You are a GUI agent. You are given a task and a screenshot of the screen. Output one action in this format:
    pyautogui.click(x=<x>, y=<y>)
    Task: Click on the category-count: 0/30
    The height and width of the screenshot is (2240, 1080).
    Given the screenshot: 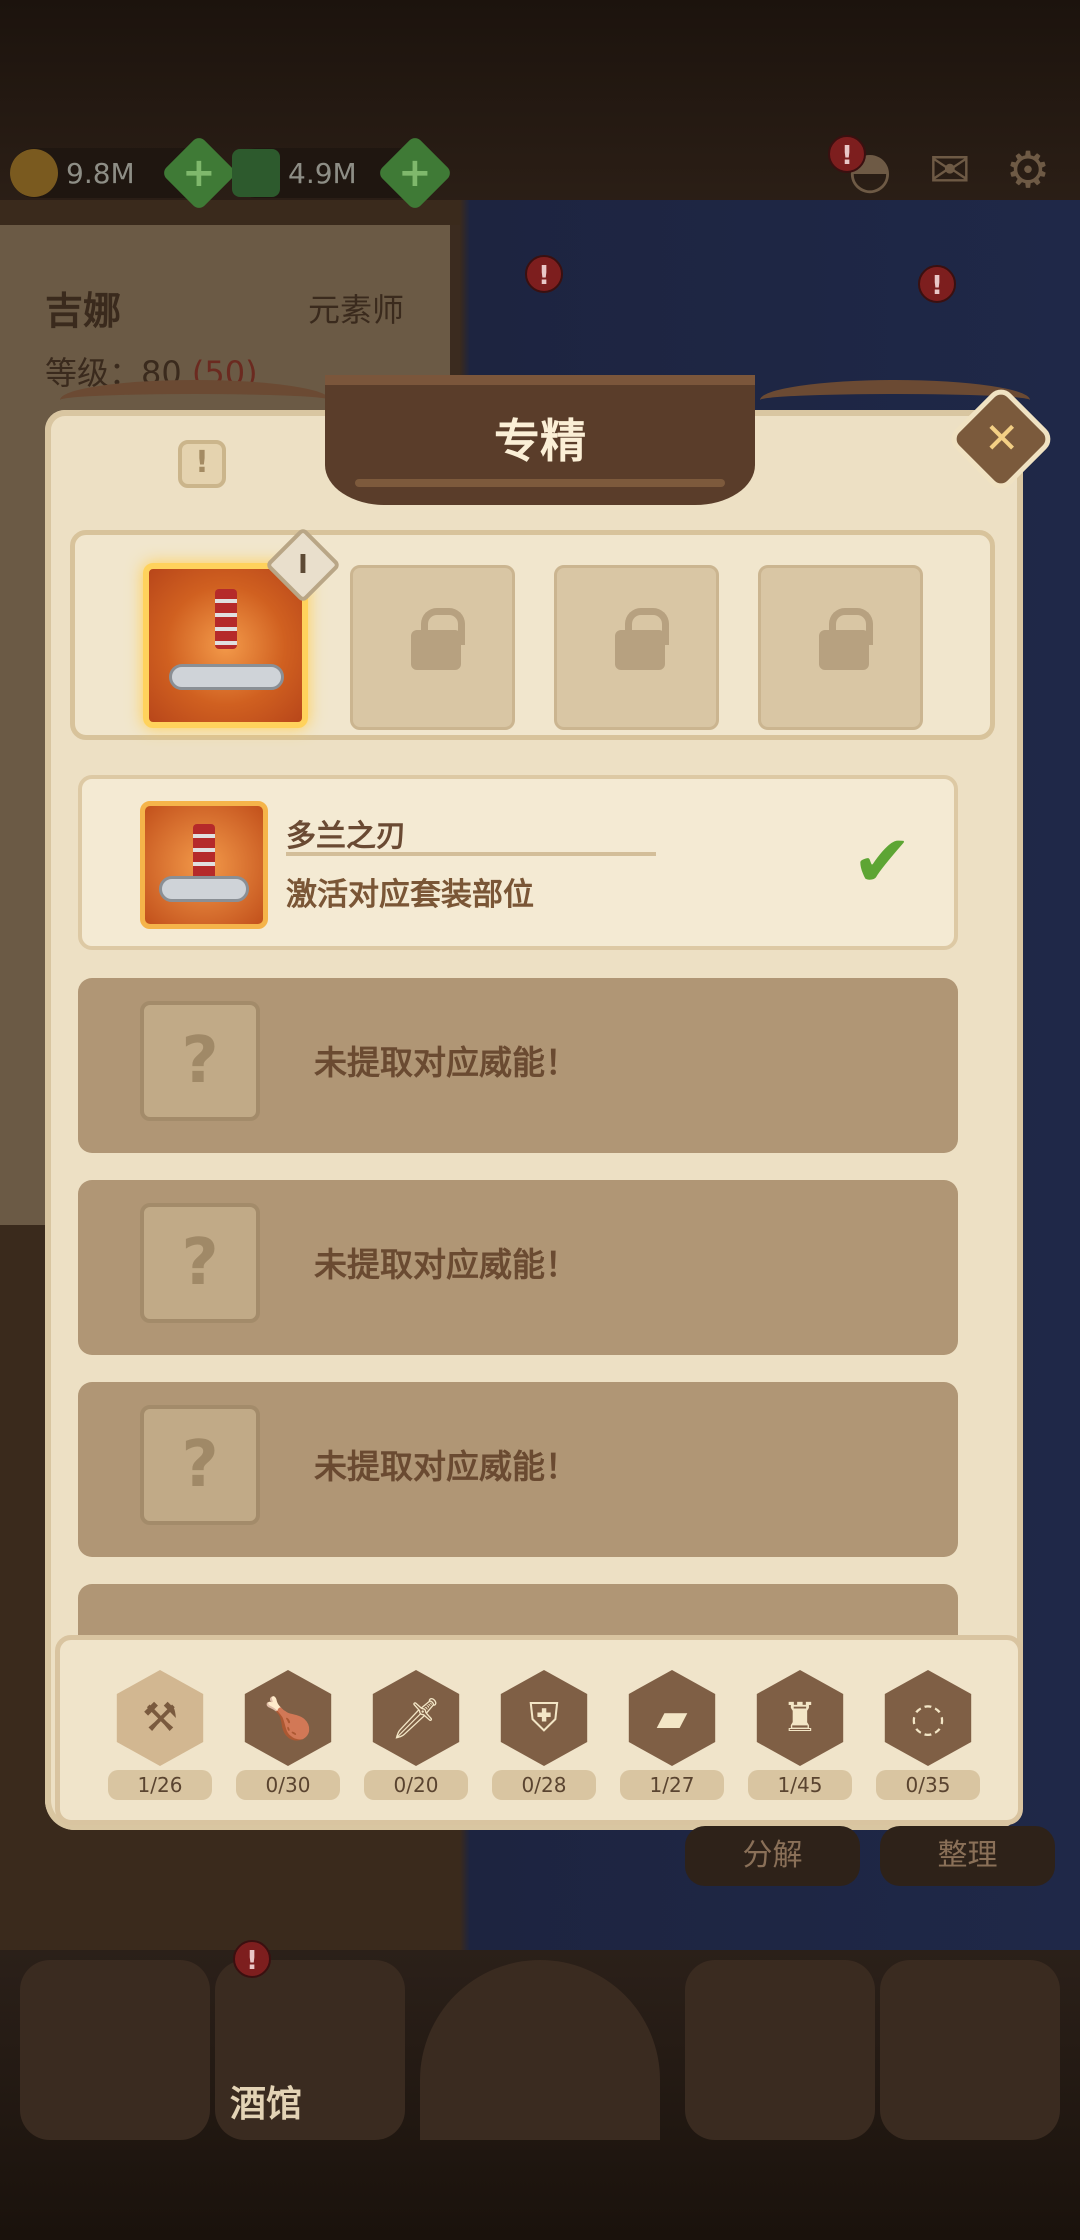 What is the action you would take?
    pyautogui.click(x=288, y=1785)
    